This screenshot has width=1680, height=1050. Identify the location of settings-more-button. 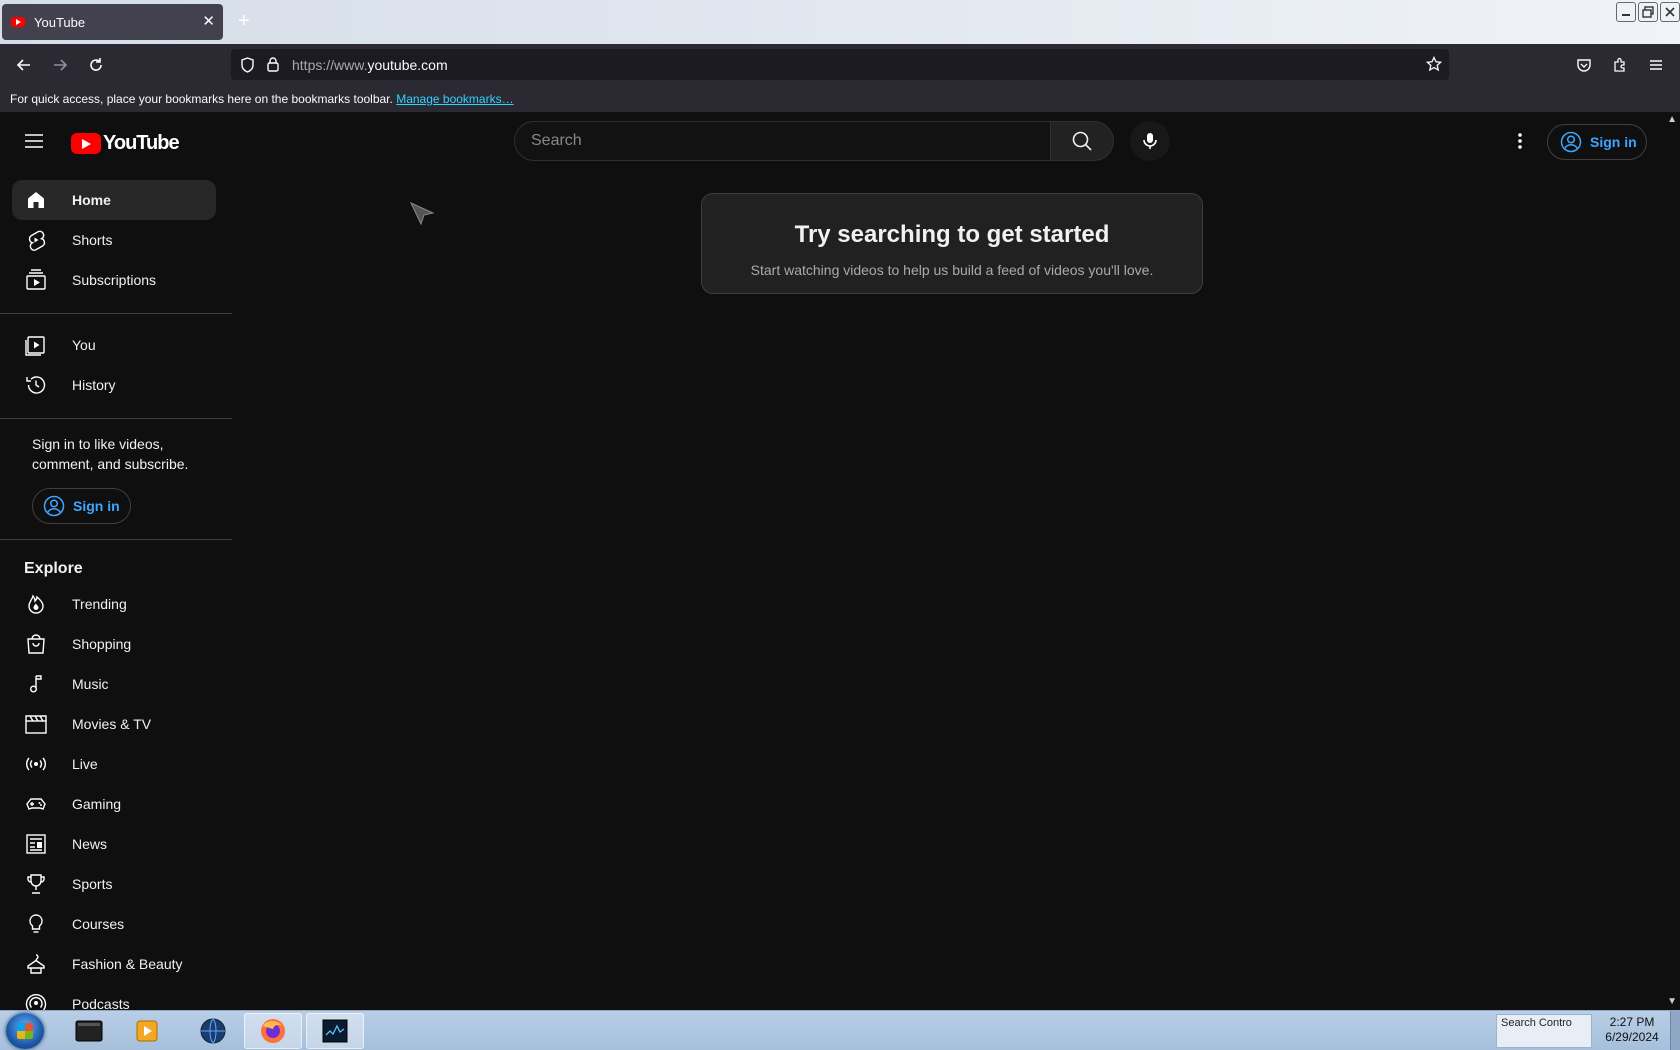
(1520, 141).